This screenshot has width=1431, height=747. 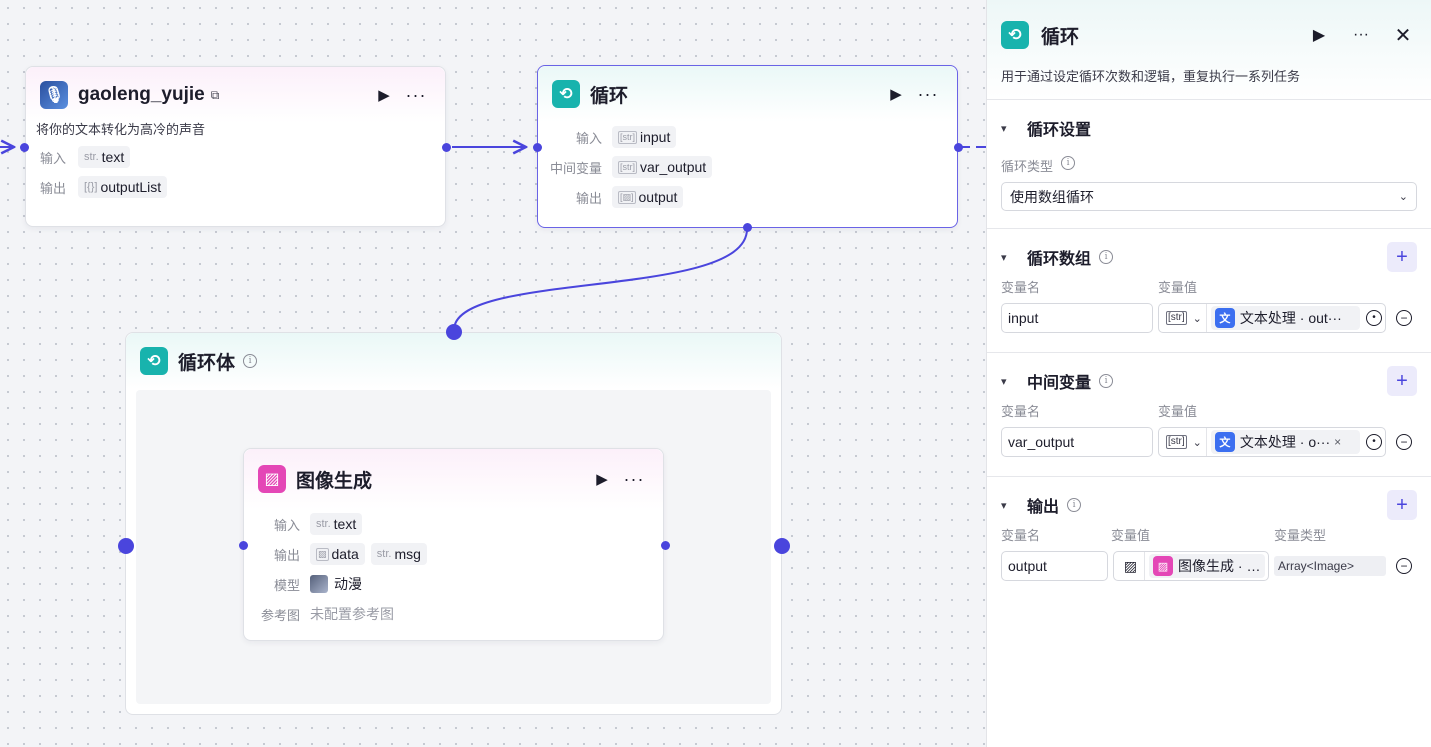 I want to click on model-value: 动漫, so click(x=348, y=584).